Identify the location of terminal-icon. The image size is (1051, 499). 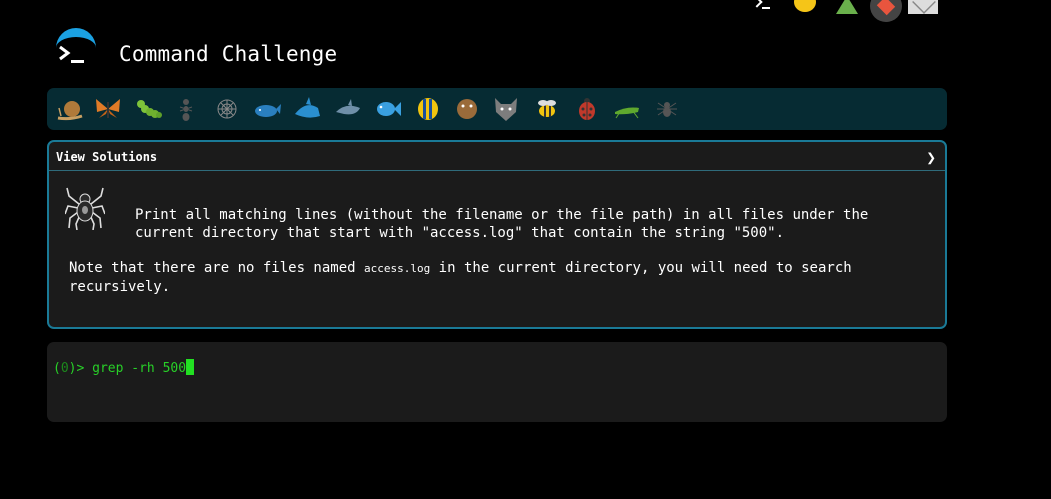
(761, 6).